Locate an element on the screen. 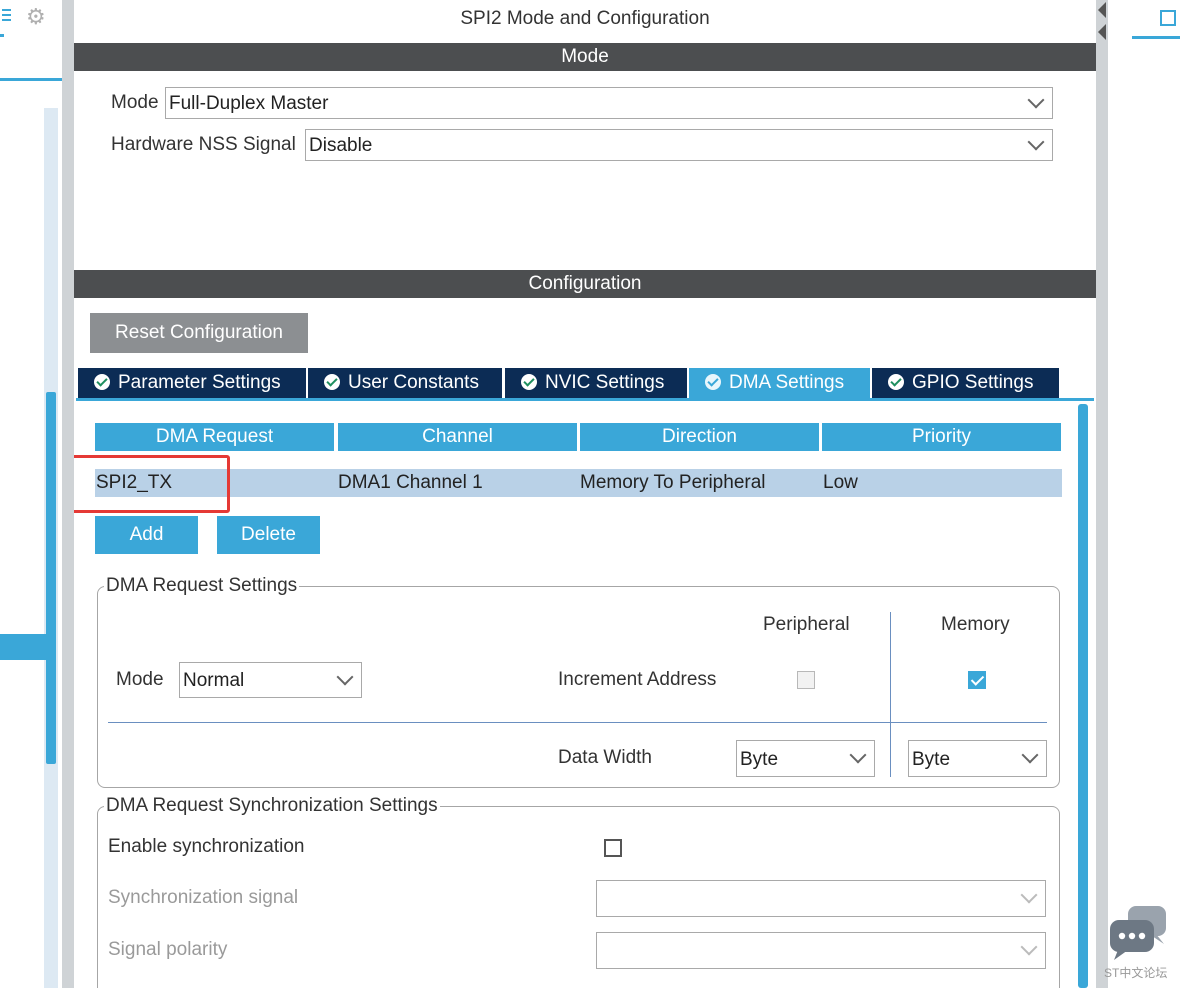  enable-sync-label: Enable synchronization is located at coordinates (206, 846).